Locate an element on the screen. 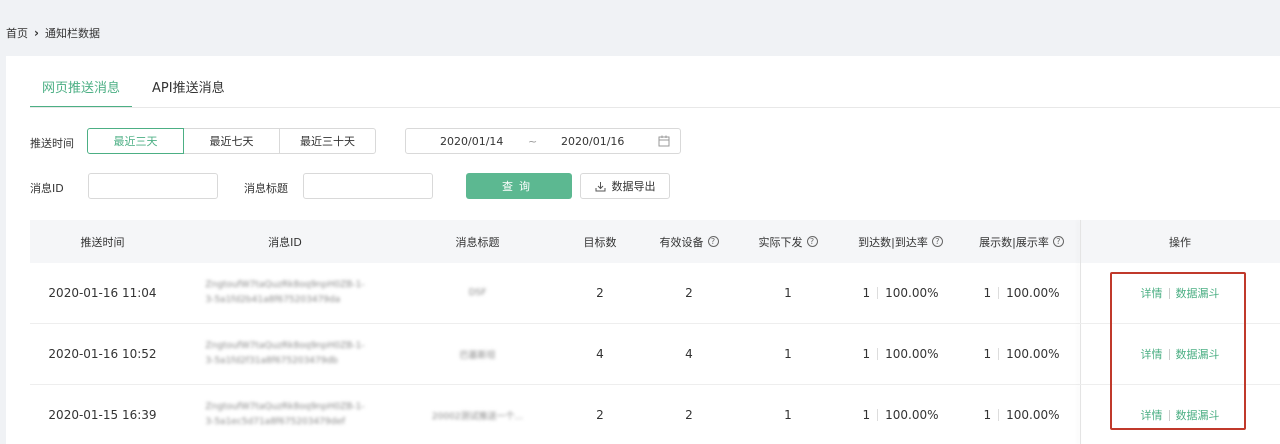  msg-id-label: 消息ID is located at coordinates (47, 188).